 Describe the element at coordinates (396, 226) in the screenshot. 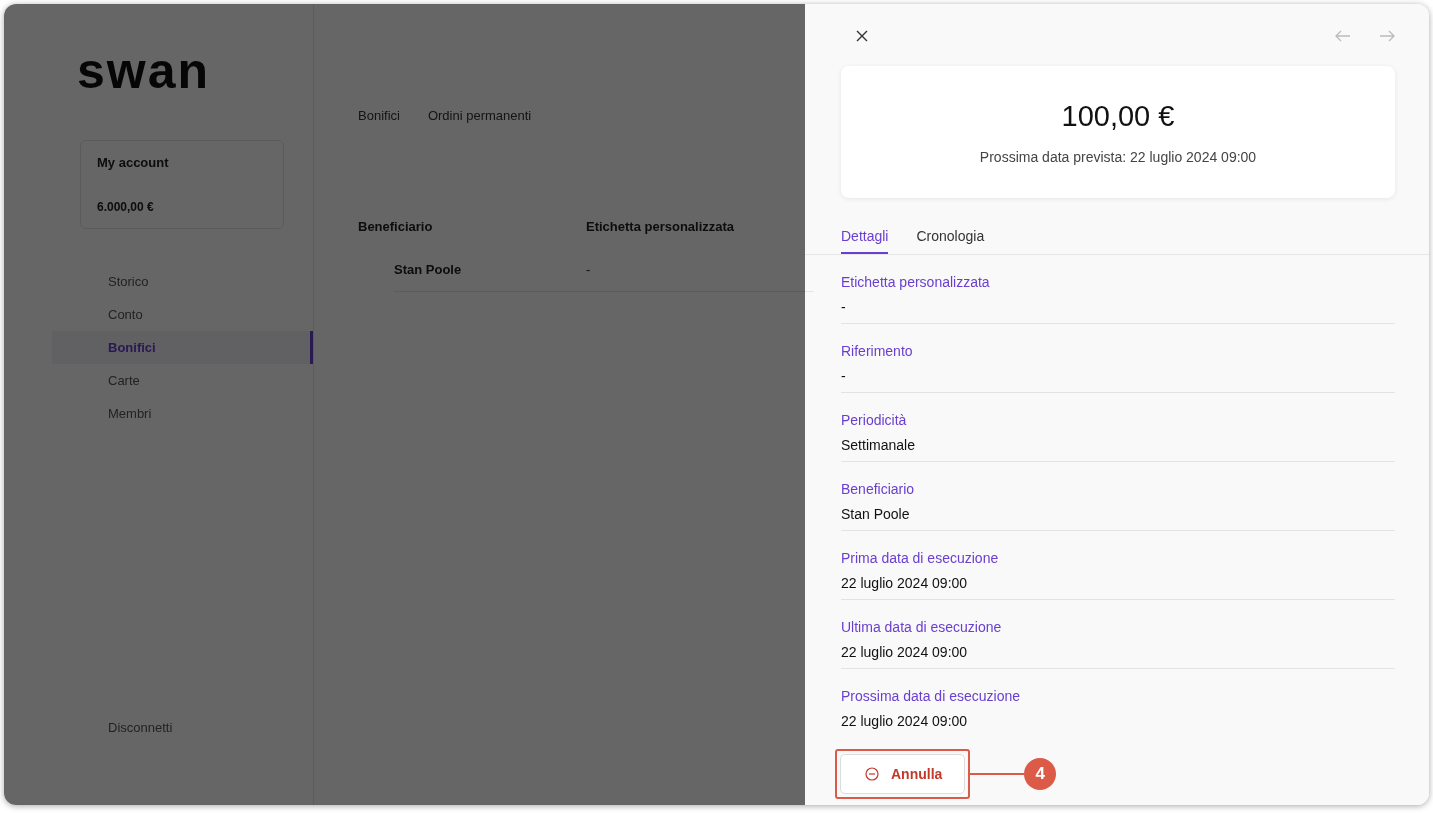

I see `column-header: Beneficiario` at that location.